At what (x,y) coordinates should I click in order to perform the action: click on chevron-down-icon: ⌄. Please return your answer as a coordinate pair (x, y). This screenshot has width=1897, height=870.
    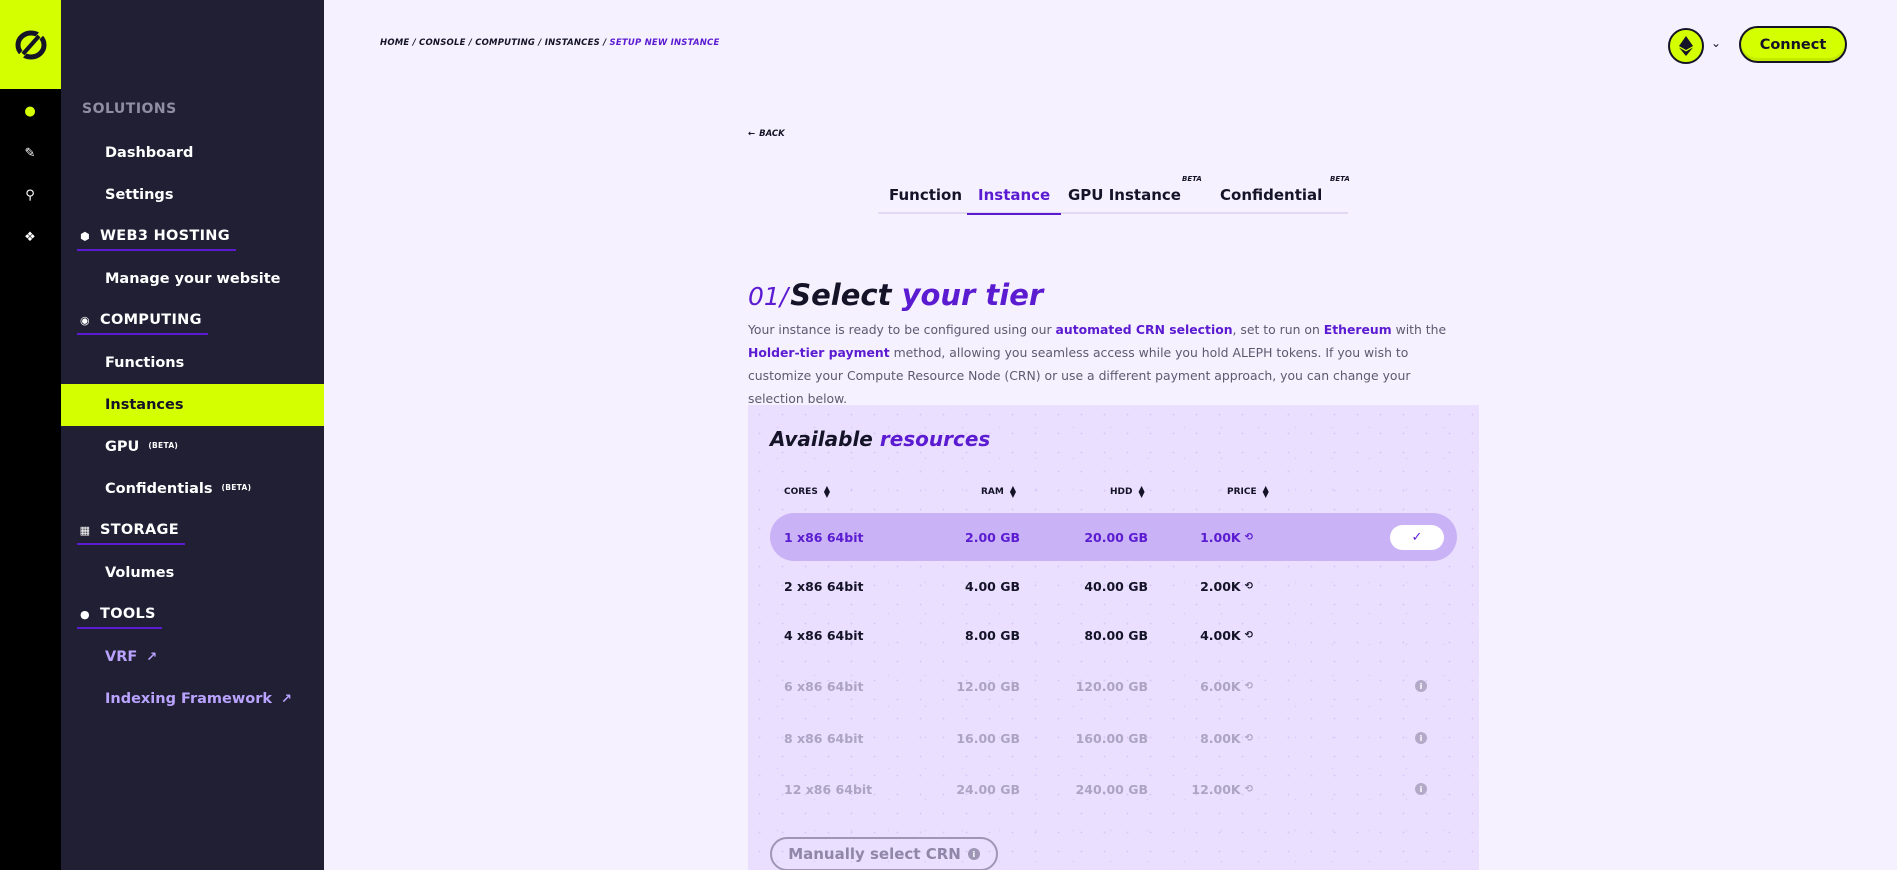
    Looking at the image, I should click on (1716, 43).